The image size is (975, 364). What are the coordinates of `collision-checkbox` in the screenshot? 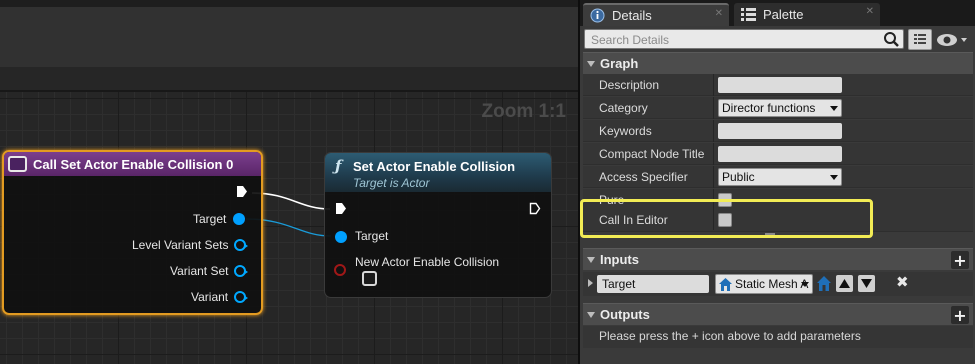 It's located at (369, 278).